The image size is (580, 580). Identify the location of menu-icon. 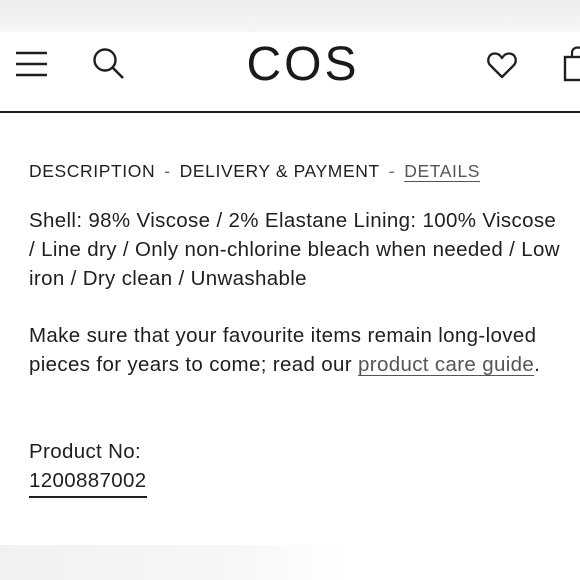
(32, 64).